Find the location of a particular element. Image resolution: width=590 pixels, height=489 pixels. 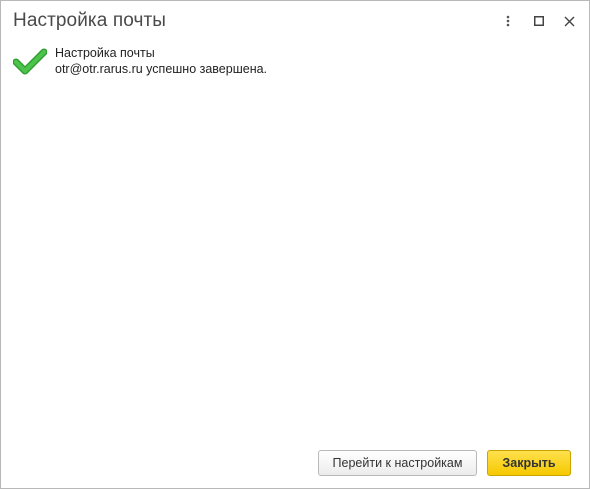

status-message-line-2: otr@otr.rarus.ru успешно завершена. is located at coordinates (161, 69).